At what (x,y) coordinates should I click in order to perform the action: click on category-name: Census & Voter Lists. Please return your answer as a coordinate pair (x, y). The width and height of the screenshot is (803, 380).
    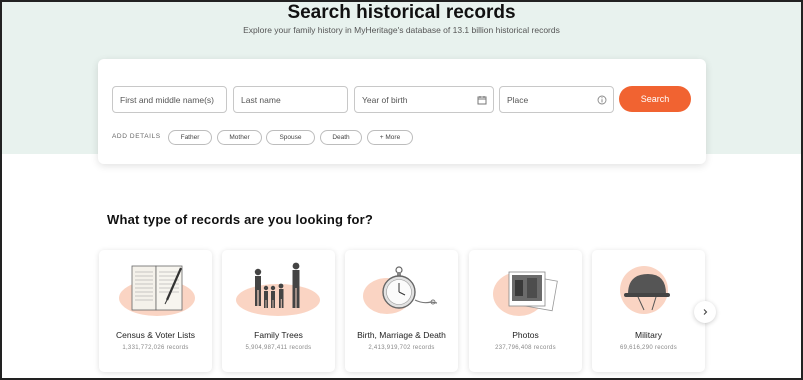
    Looking at the image, I should click on (155, 335).